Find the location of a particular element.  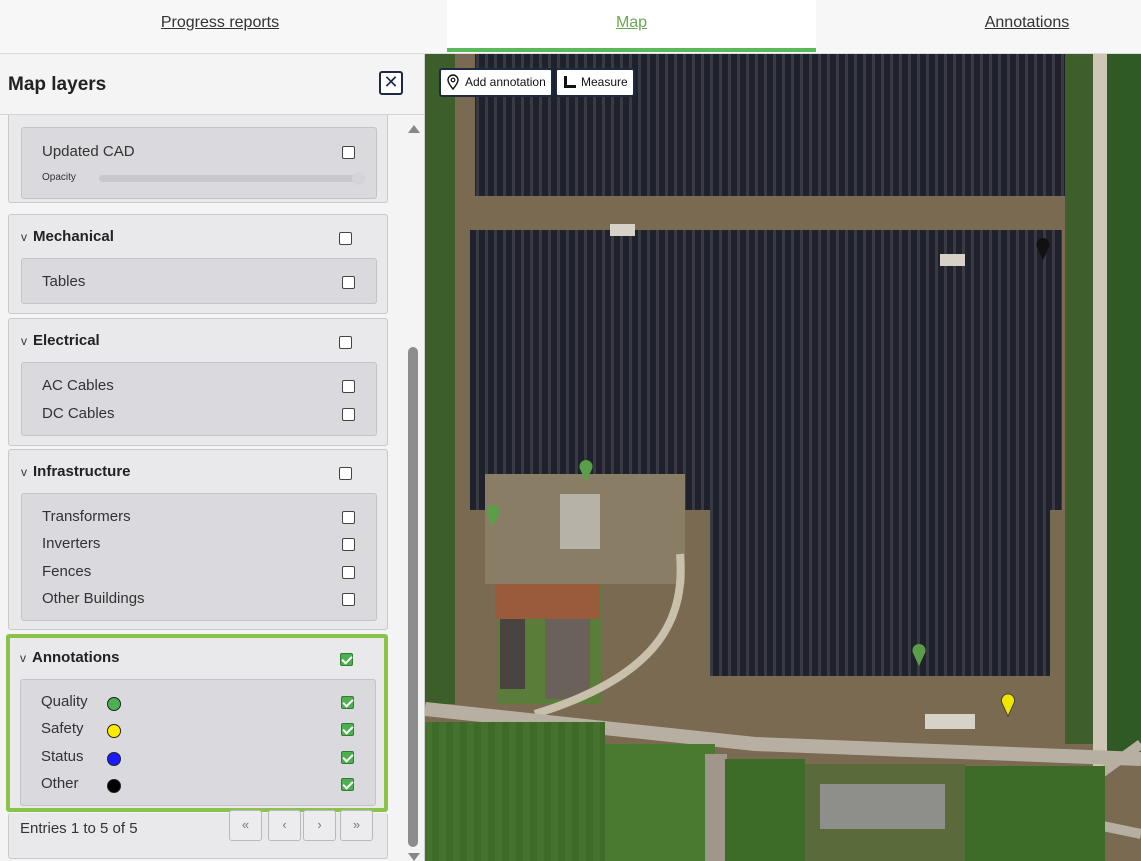

pagination-bar: Entries 1 to 5 of 5 « ‹ › » is located at coordinates (198, 834).